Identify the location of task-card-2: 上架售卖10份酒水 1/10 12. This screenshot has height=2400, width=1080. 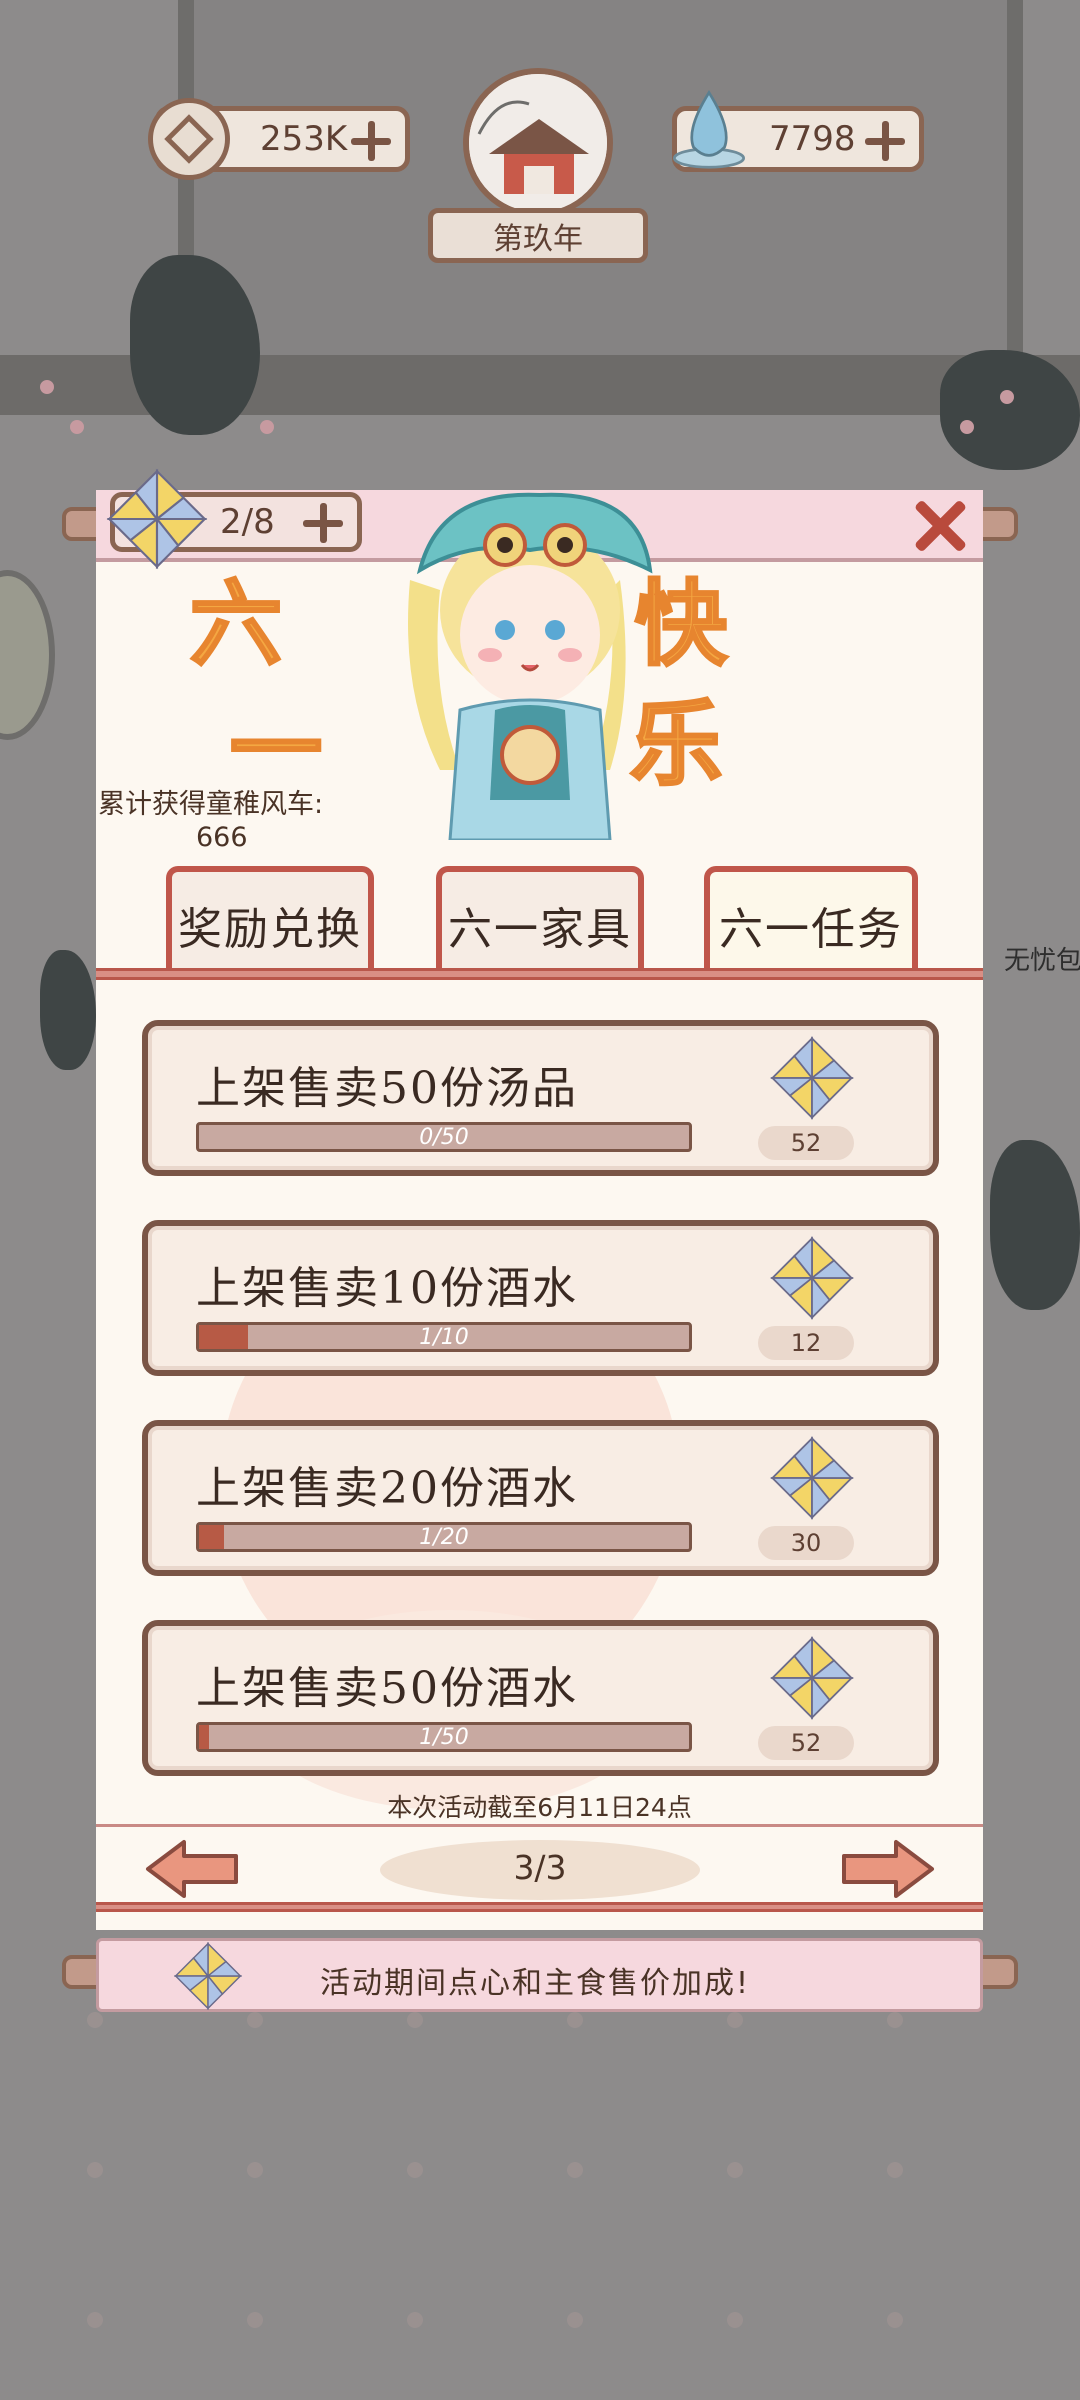
(540, 1298).